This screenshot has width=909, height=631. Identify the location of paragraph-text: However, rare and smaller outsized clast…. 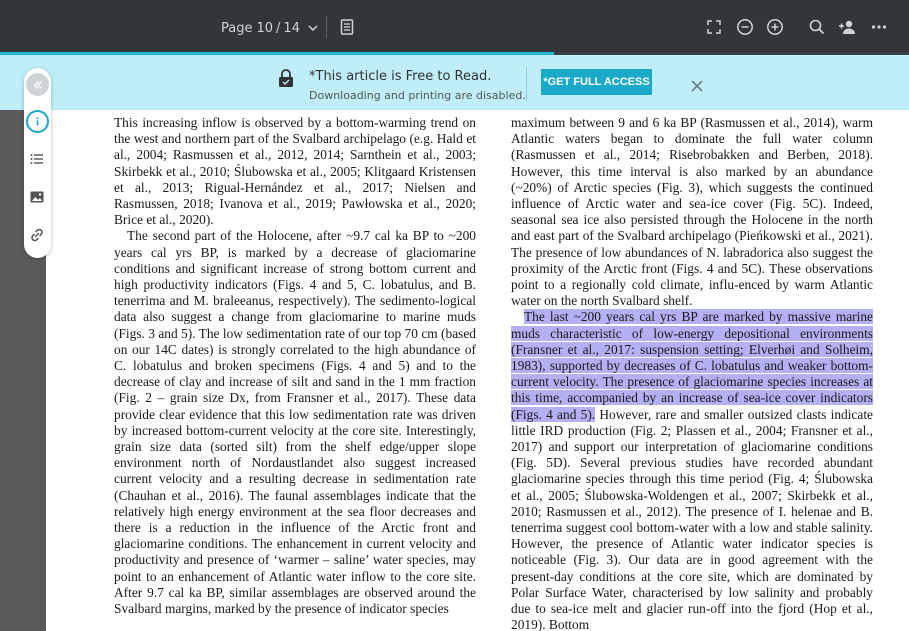
(692, 518).